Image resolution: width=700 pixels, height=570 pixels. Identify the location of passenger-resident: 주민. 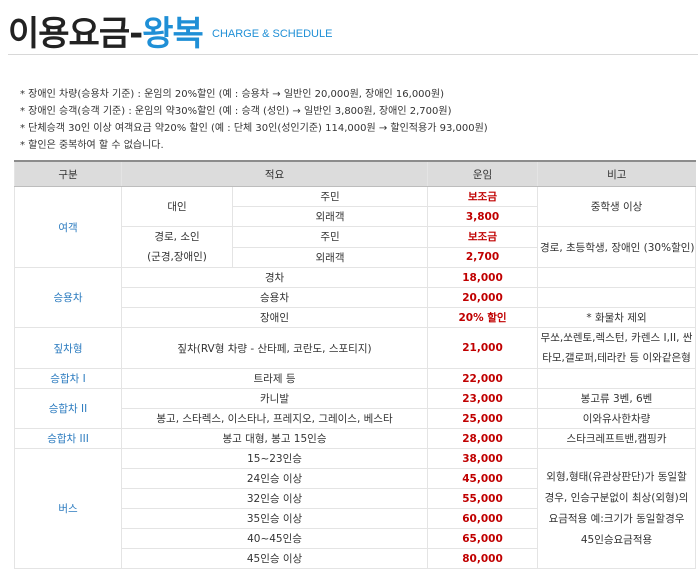
(330, 196).